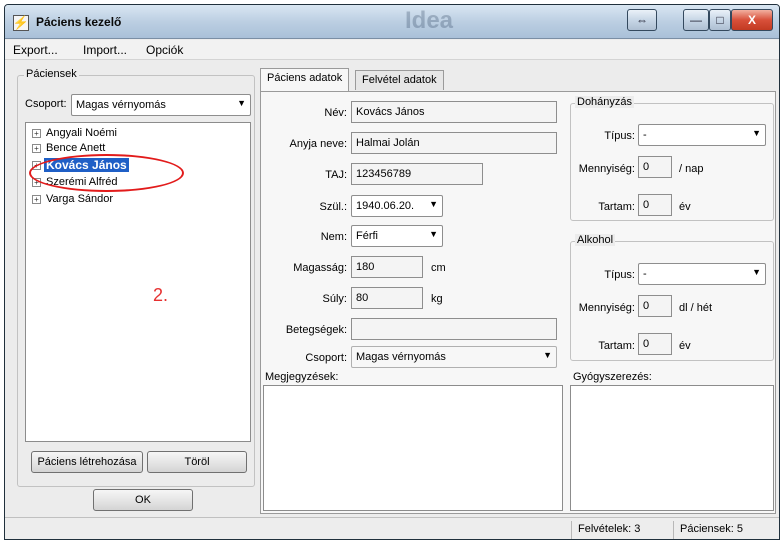 The image size is (782, 542). What do you see at coordinates (387, 267) in the screenshot?
I see `height-field: 180` at bounding box center [387, 267].